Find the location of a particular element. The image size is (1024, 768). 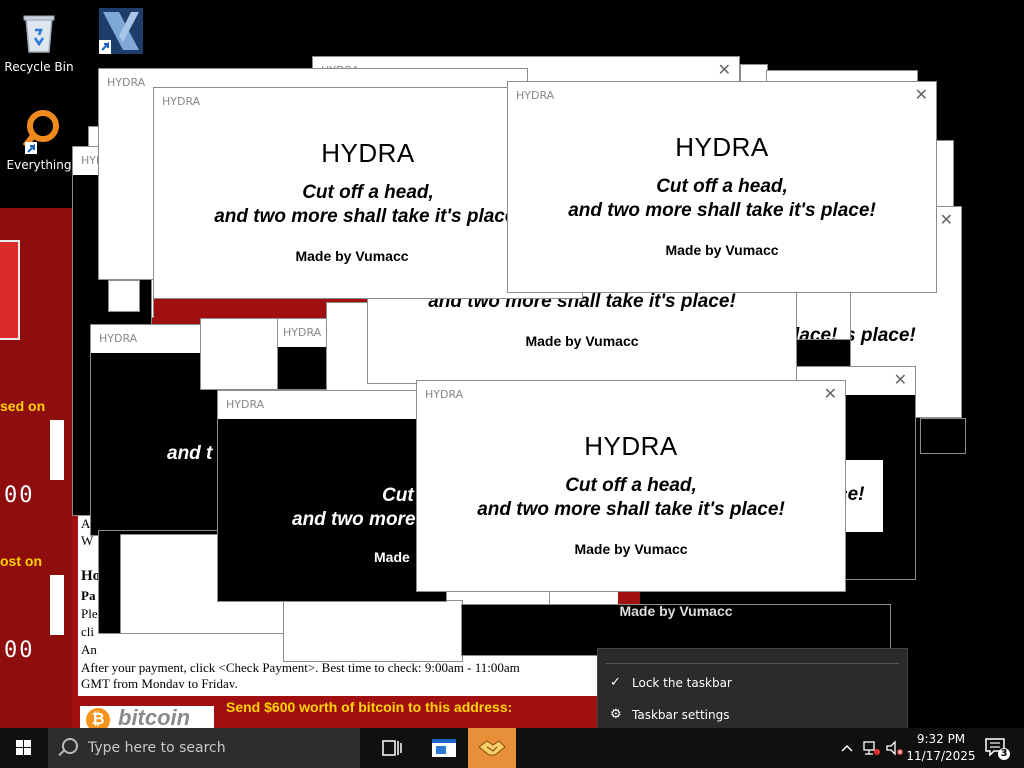

countdown-timer-2: 00 is located at coordinates (19, 650).